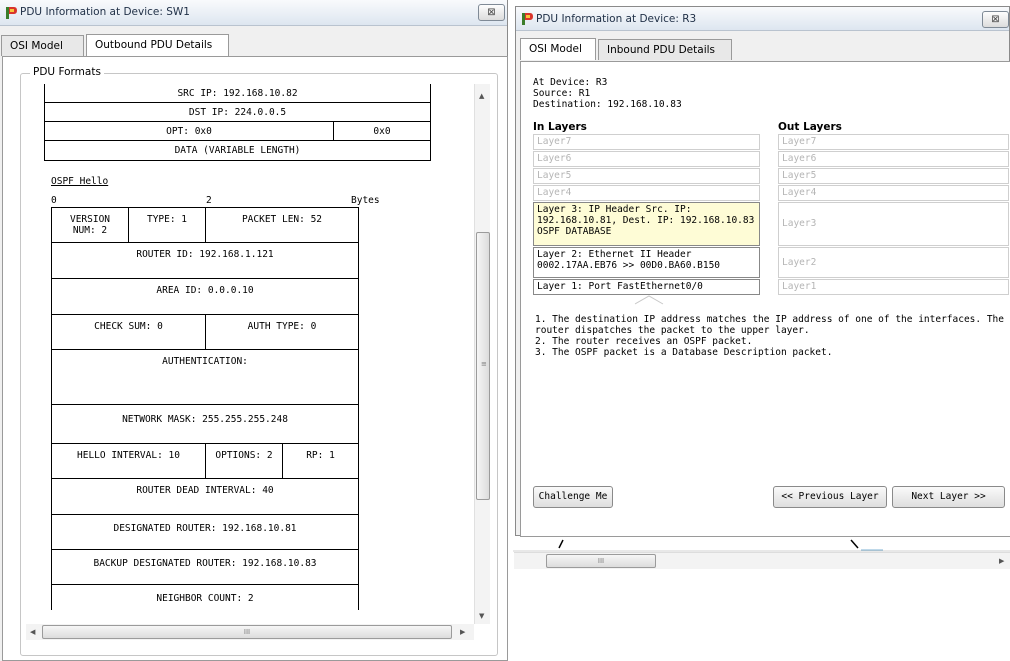 The height and width of the screenshot is (661, 1010). What do you see at coordinates (893, 159) in the screenshot?
I see `out-layer-6: Layer6` at bounding box center [893, 159].